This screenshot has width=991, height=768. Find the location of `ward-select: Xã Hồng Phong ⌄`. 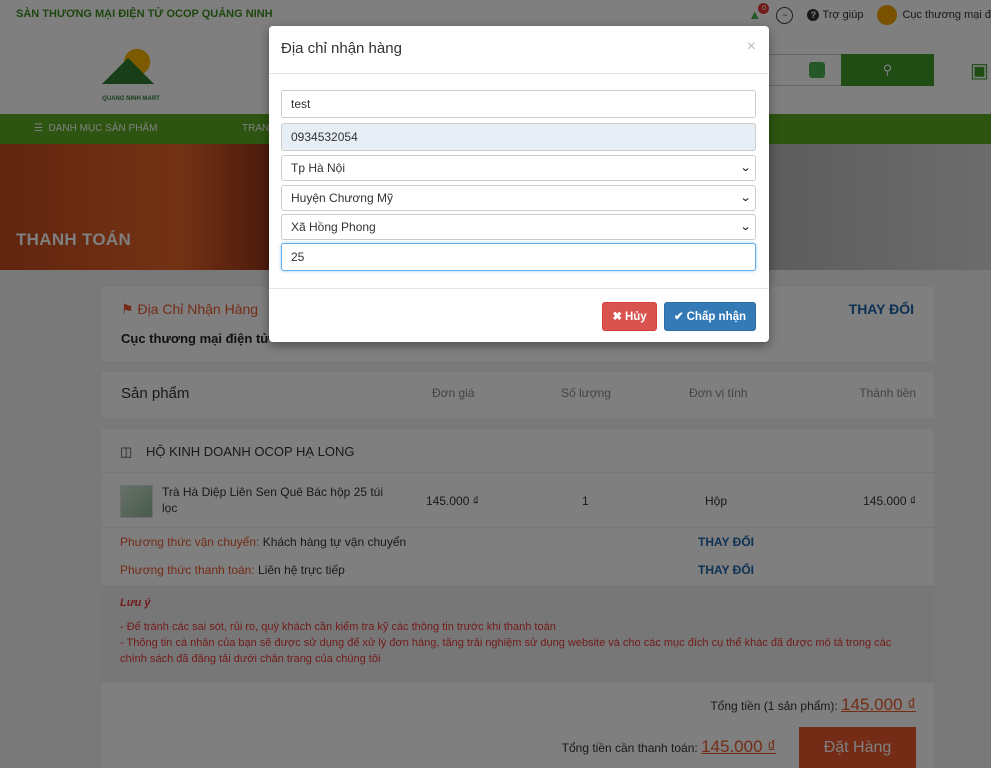

ward-select: Xã Hồng Phong ⌄ is located at coordinates (518, 227).